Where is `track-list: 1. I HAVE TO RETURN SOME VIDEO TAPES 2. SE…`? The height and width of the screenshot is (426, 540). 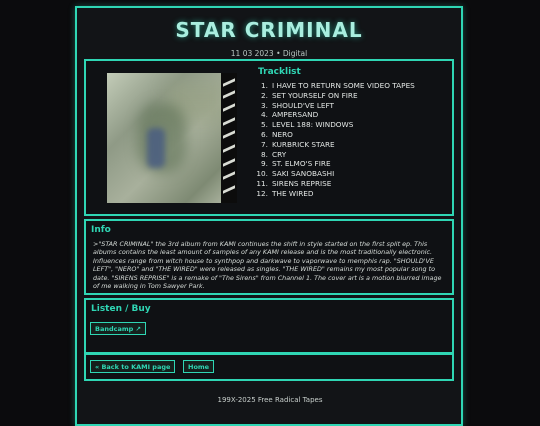 track-list: 1. I HAVE TO RETURN SOME VIDEO TAPES 2. SE… is located at coordinates (335, 140).